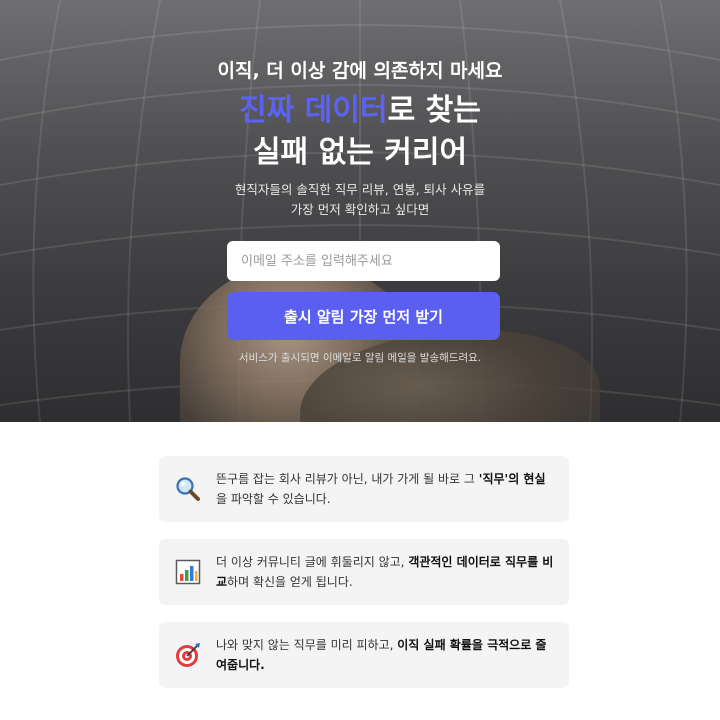 The image size is (720, 720). What do you see at coordinates (434, 110) in the screenshot?
I see `headline-rest: 로 찾는` at bounding box center [434, 110].